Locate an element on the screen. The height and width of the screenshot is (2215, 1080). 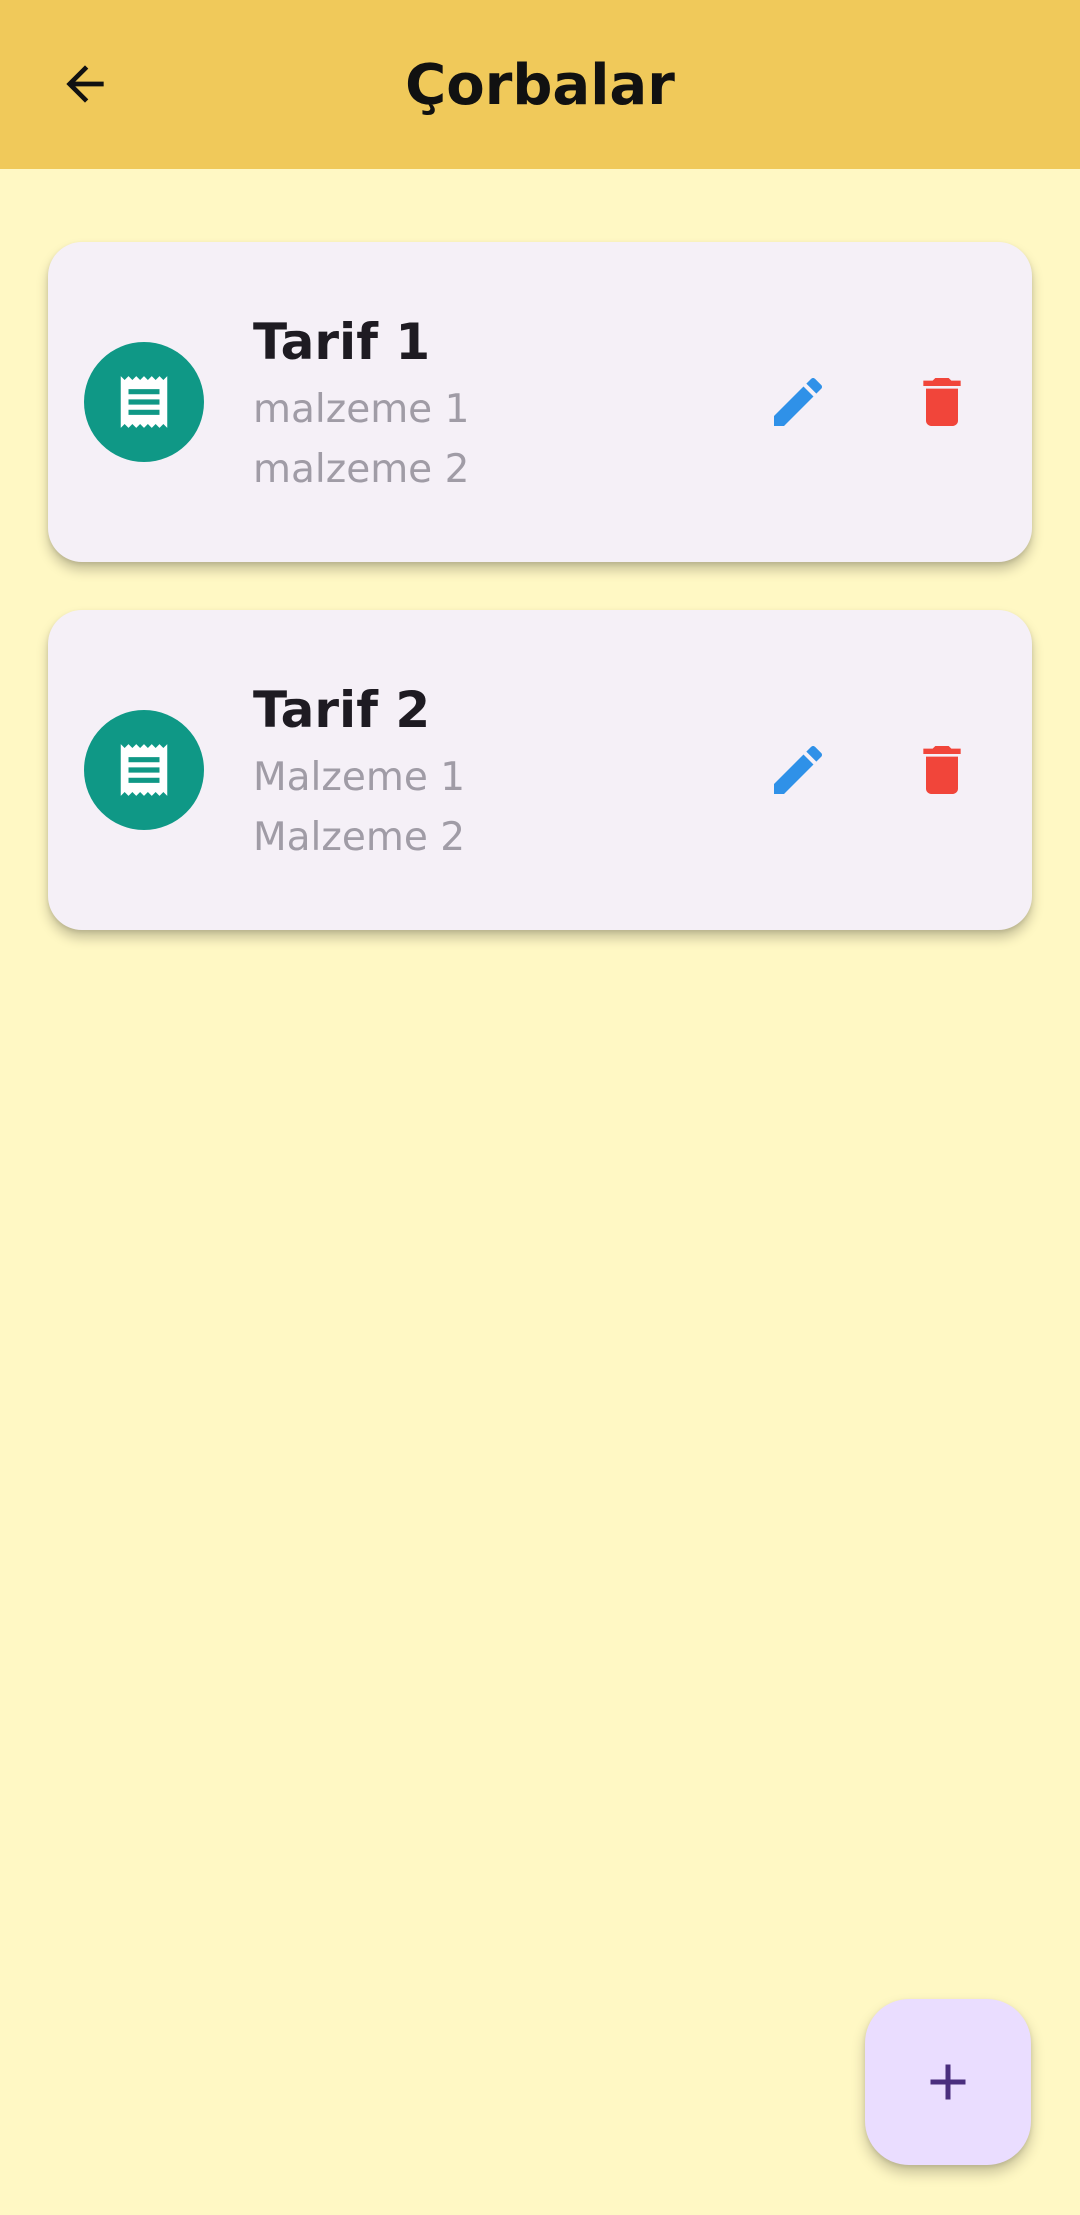
add-recipe-fab is located at coordinates (948, 2082).